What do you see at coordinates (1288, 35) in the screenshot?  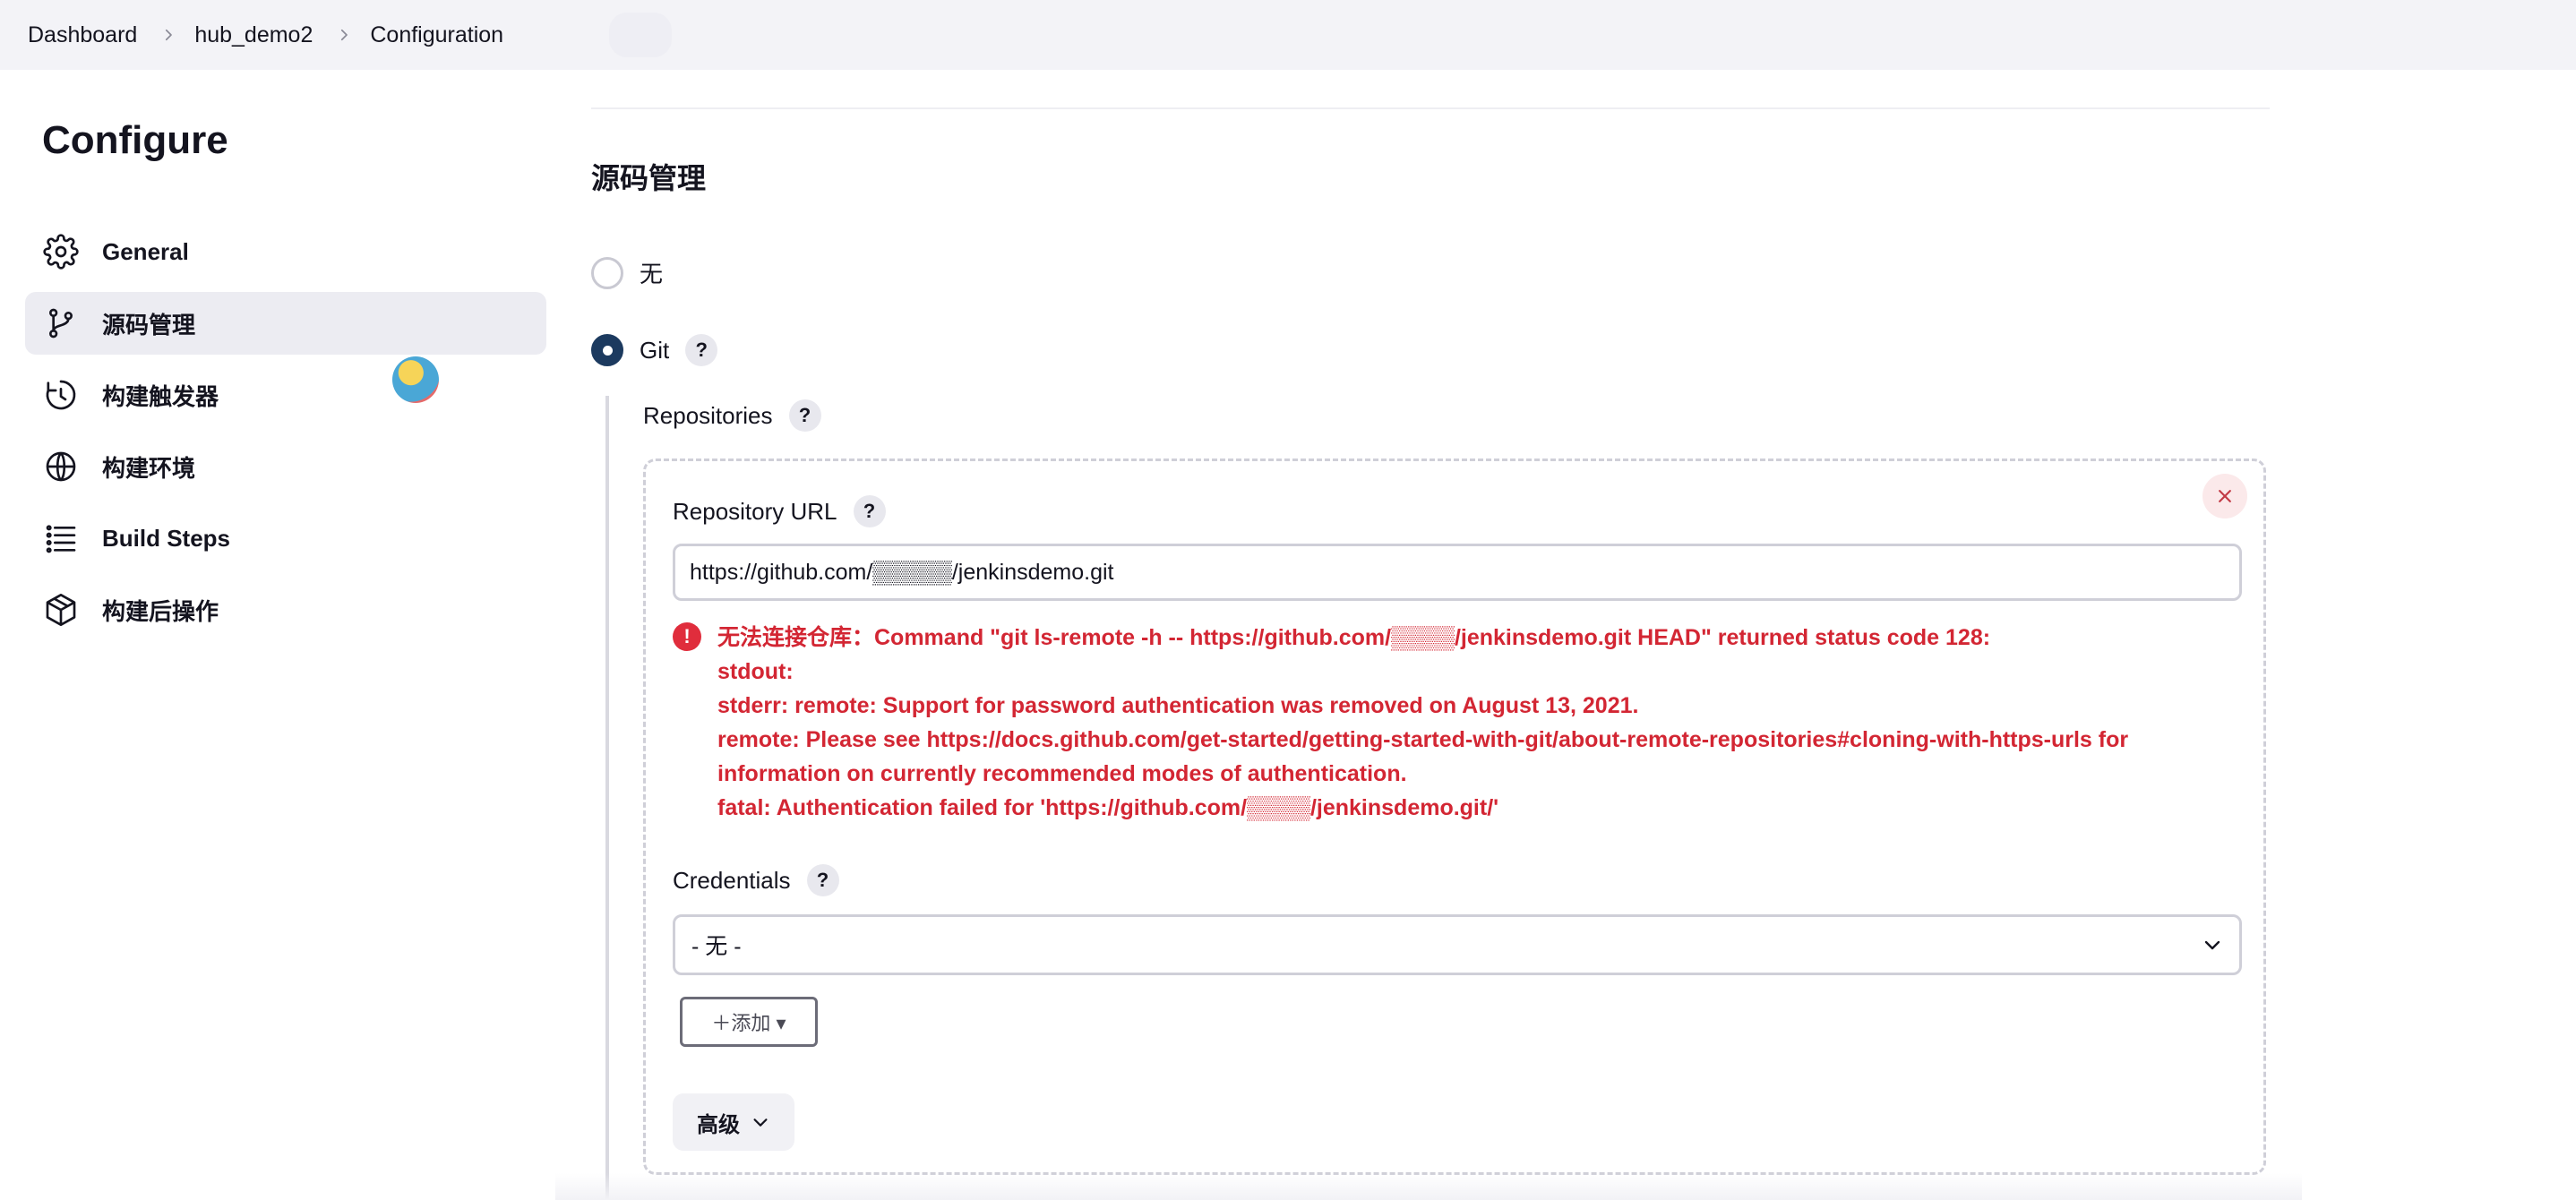 I see `breadcrumb-bar: Dashboard hub_demo2 Configuration` at bounding box center [1288, 35].